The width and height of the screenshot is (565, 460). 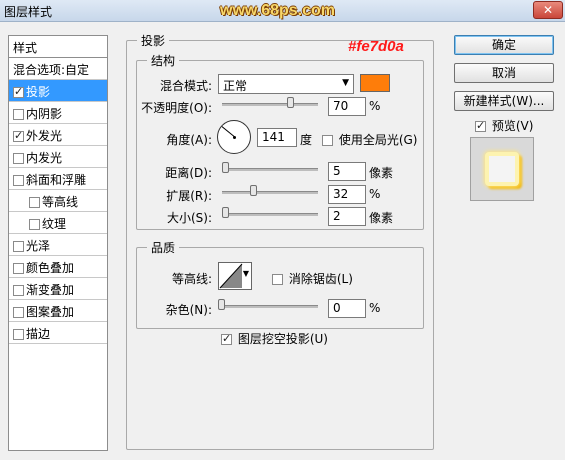 I want to click on noise-slider-track, so click(x=270, y=306).